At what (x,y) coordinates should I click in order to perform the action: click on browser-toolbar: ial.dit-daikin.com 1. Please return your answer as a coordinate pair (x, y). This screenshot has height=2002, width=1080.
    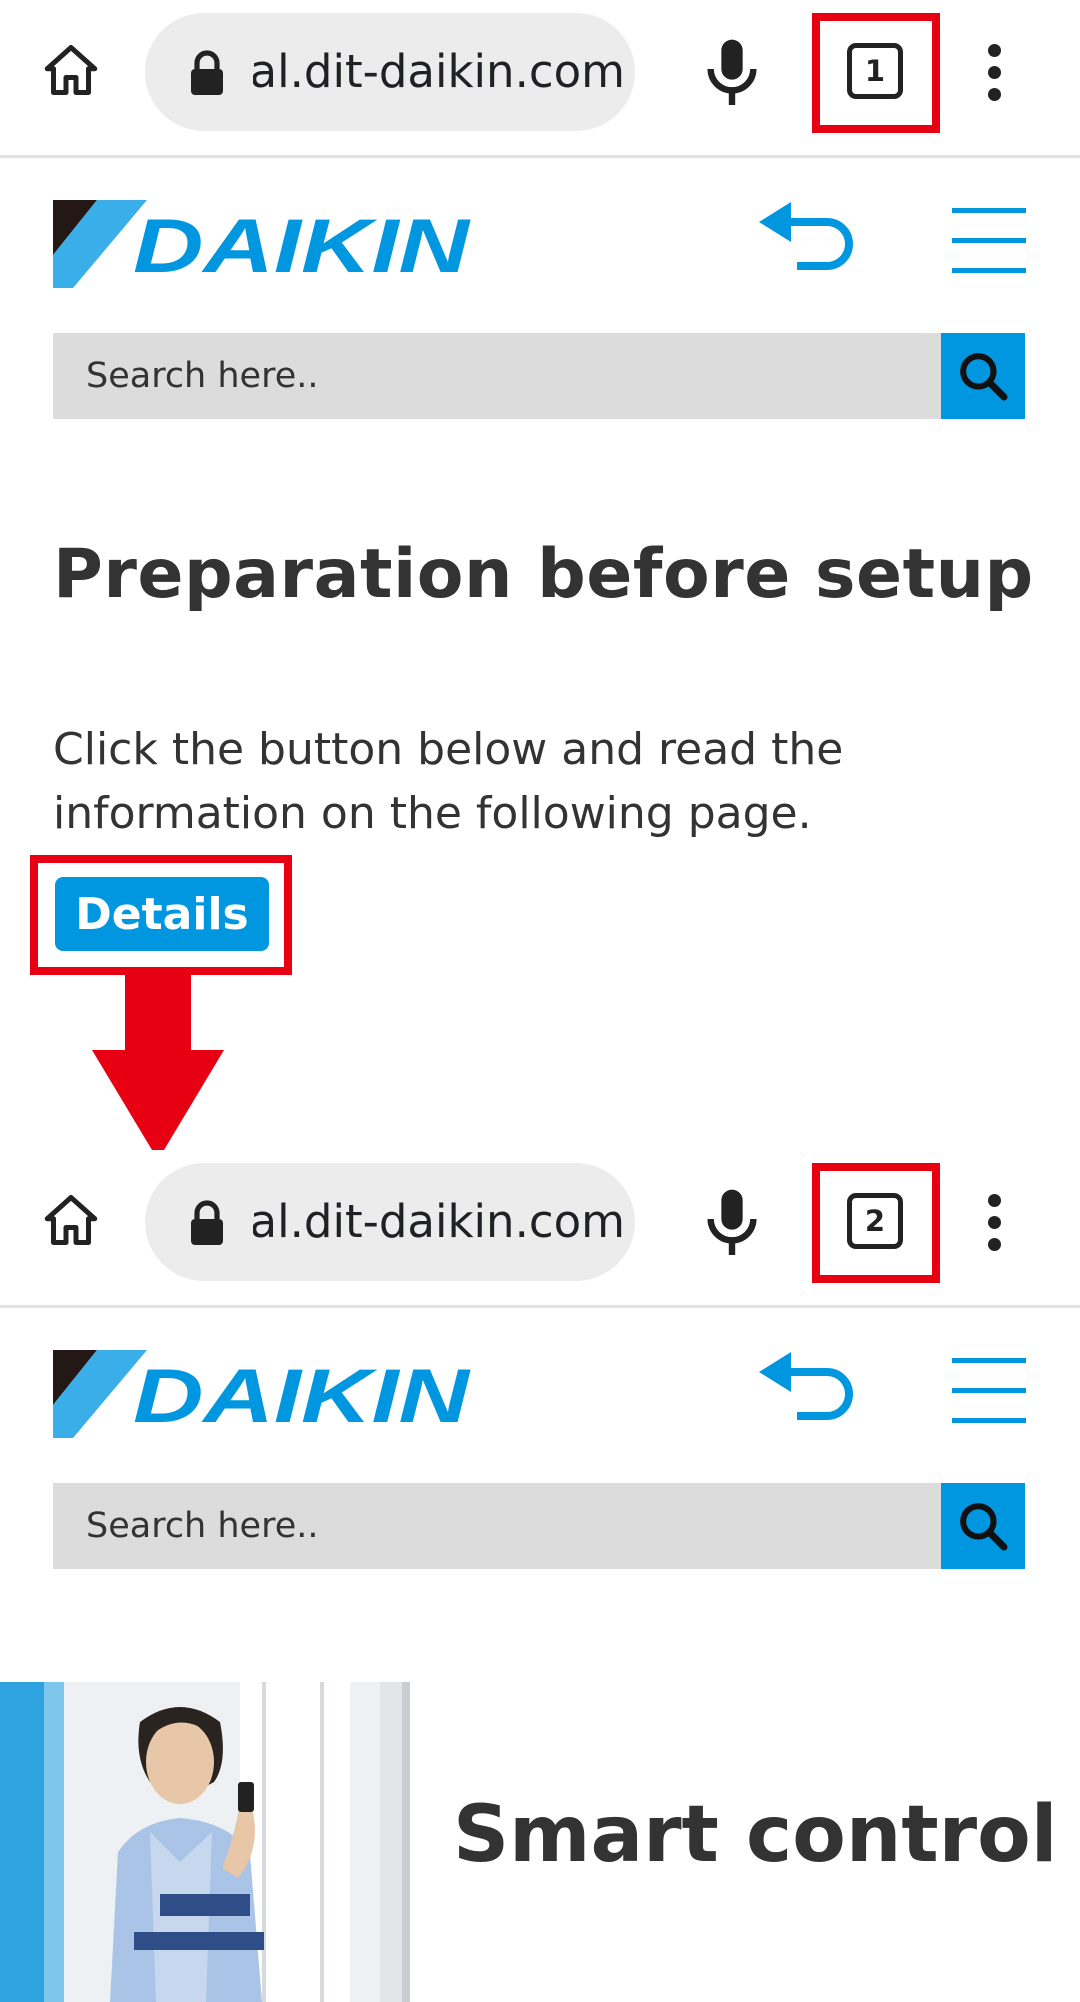
    Looking at the image, I should click on (540, 77).